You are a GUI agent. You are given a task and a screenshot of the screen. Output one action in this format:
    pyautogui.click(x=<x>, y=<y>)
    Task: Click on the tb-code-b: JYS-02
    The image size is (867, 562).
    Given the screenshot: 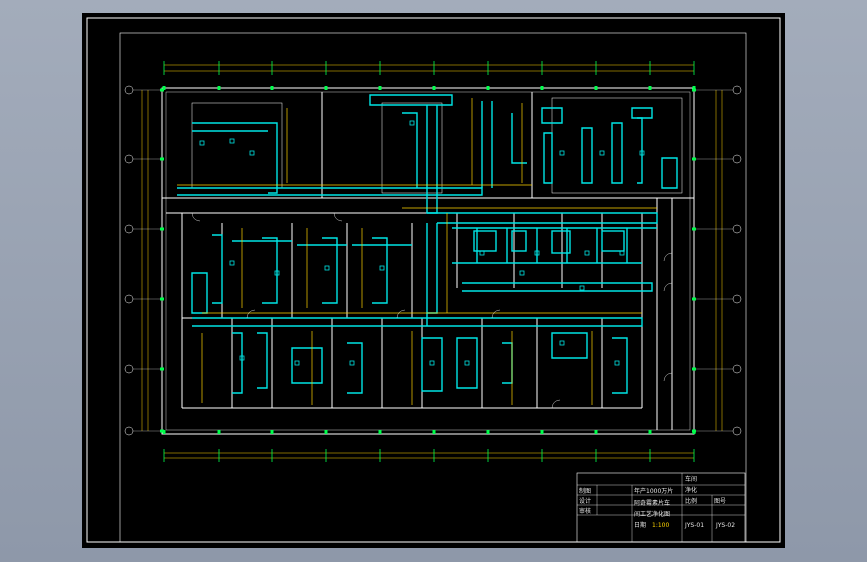 What is the action you would take?
    pyautogui.click(x=725, y=525)
    